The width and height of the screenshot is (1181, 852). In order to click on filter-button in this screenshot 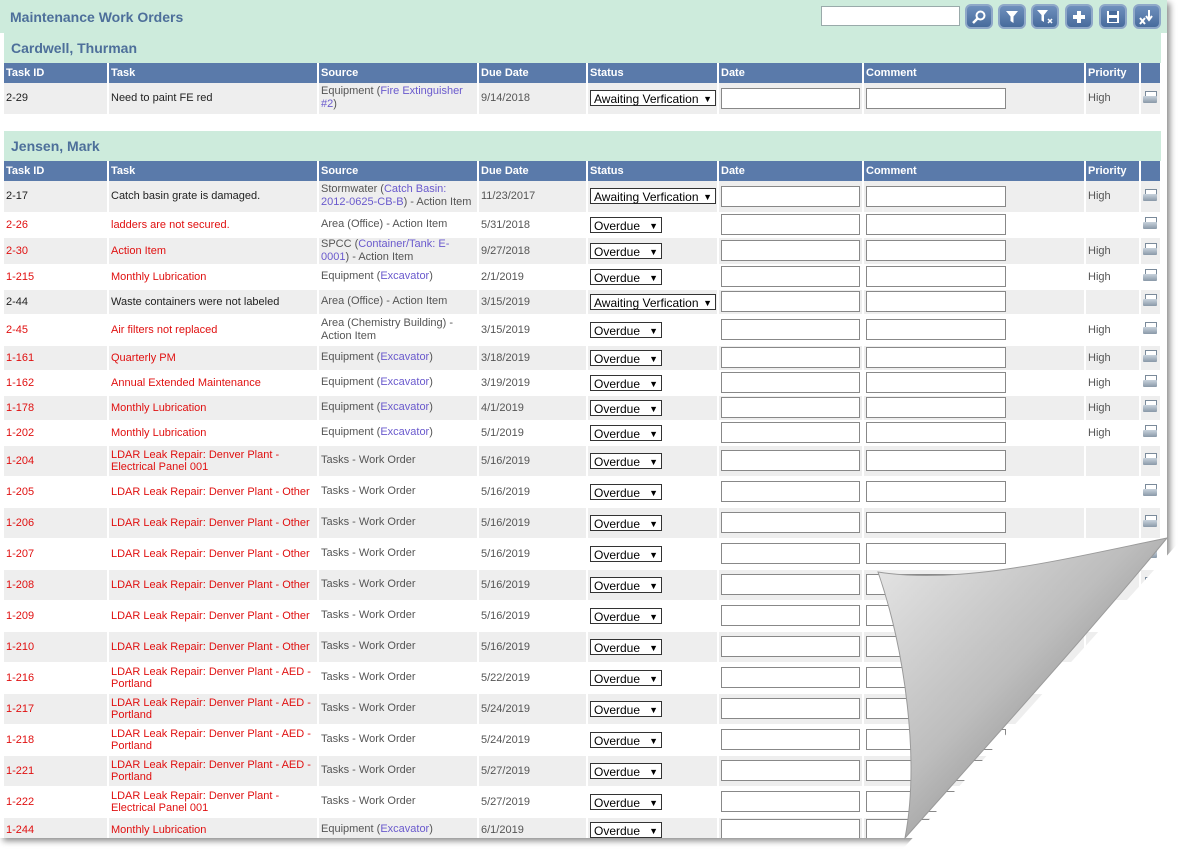, I will do `click(1012, 16)`.